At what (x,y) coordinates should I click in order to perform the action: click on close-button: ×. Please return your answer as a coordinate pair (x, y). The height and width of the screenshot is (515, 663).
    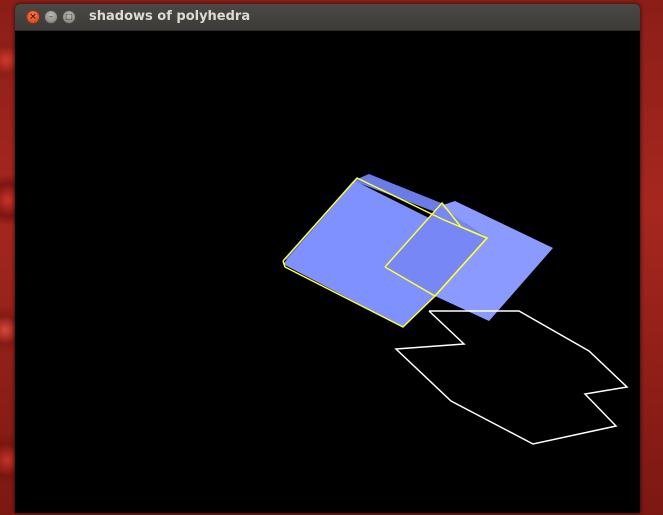
    Looking at the image, I should click on (33, 17).